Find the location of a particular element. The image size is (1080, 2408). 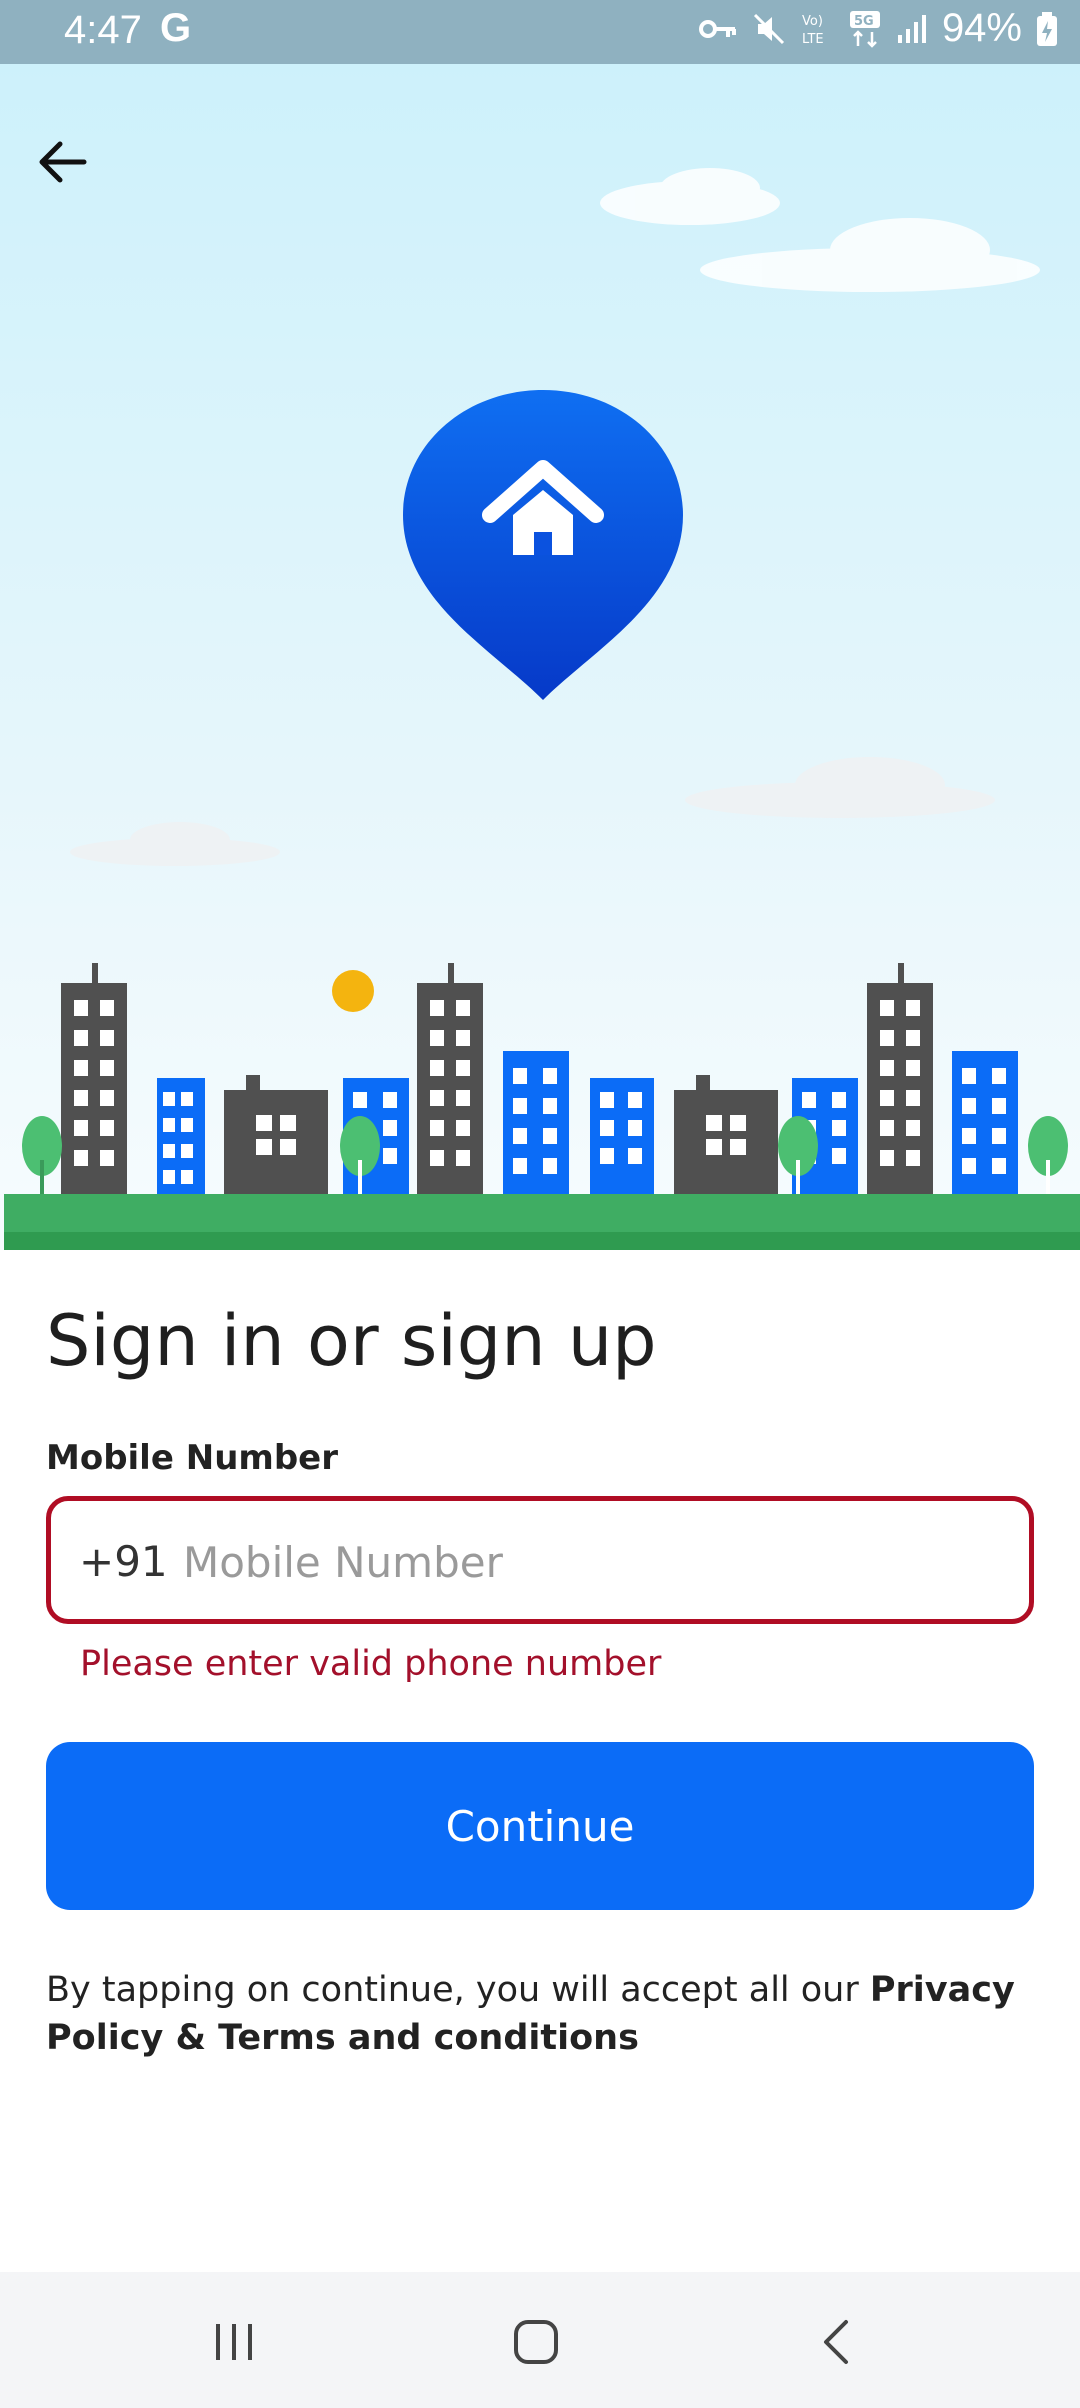

arrow-left-icon is located at coordinates (63, 162).